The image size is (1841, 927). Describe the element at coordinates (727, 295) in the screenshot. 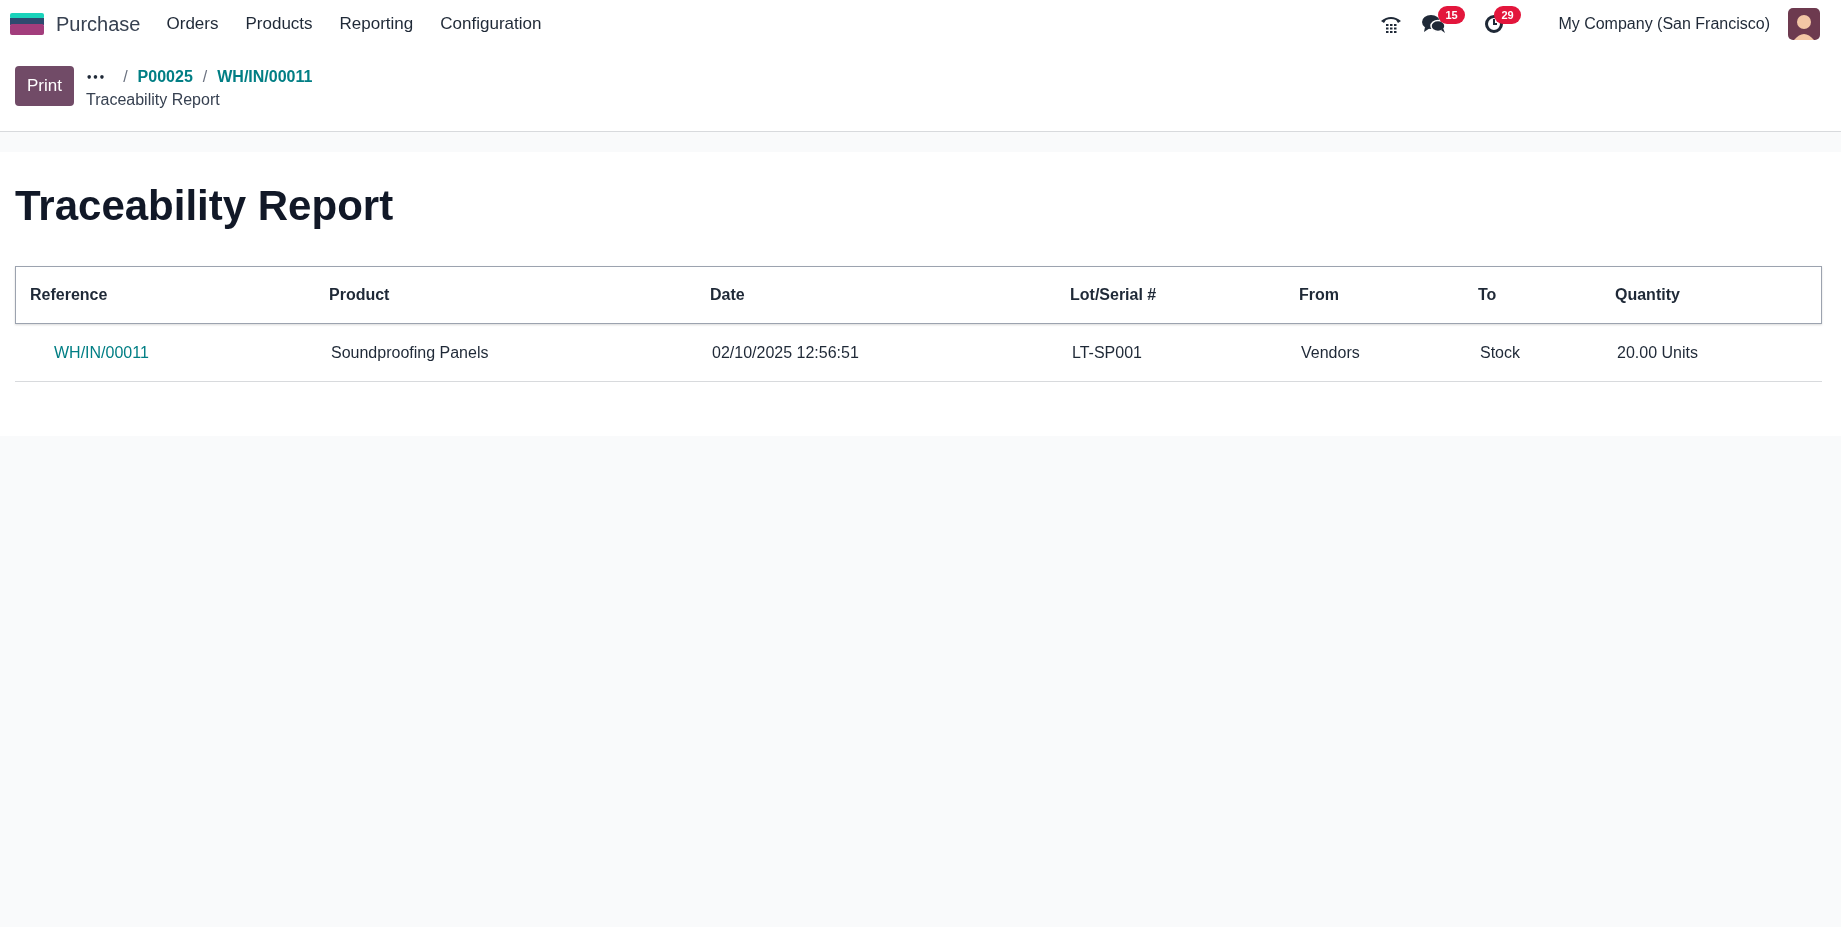

I see `column-header: Date` at that location.